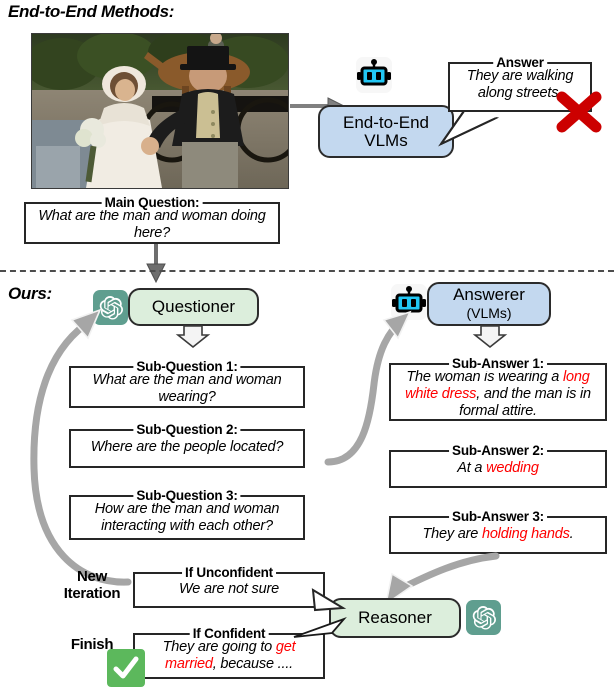 The height and width of the screenshot is (692, 614). What do you see at coordinates (469, 128) in the screenshot?
I see `answer-bubble-tail` at bounding box center [469, 128].